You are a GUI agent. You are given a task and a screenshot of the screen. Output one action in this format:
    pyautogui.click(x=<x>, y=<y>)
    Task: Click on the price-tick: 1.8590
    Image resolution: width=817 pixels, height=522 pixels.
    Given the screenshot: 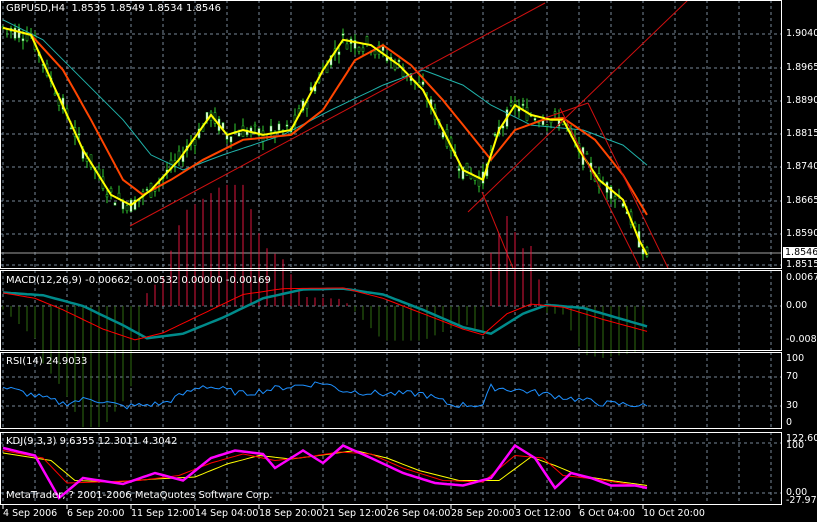 What is the action you would take?
    pyautogui.click(x=801, y=233)
    